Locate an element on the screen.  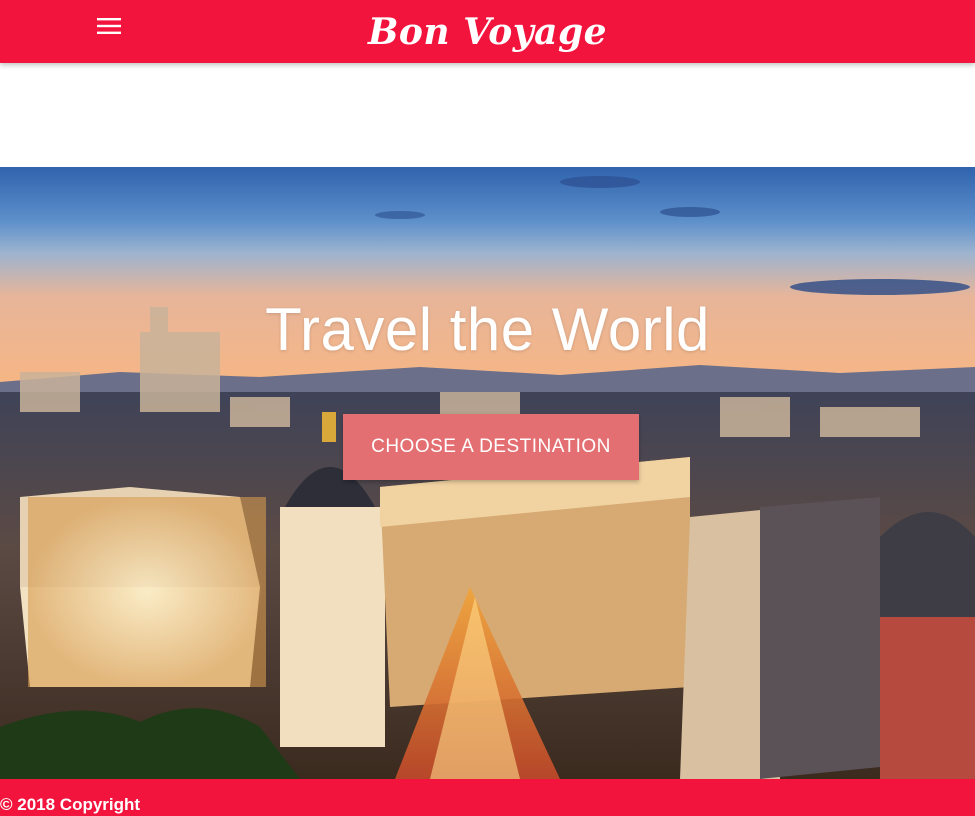
hamburger-menu-icon is located at coordinates (109, 26).